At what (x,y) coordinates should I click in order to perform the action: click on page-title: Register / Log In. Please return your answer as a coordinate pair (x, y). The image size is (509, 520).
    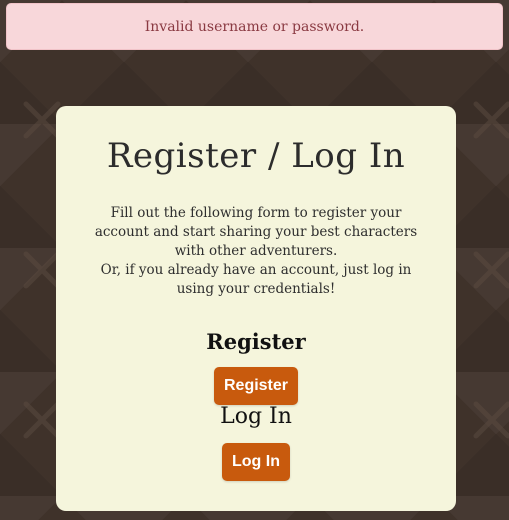
    Looking at the image, I should click on (256, 156).